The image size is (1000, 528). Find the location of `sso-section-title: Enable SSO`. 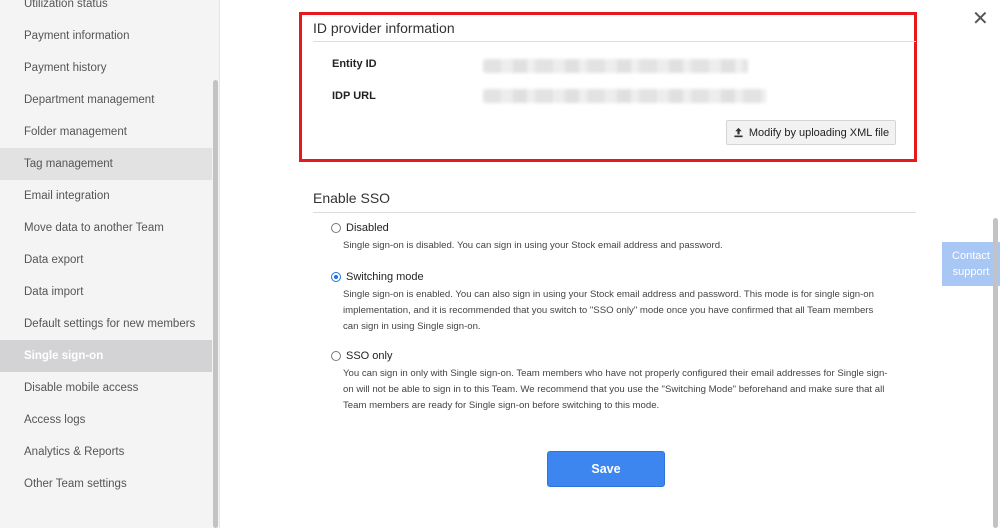

sso-section-title: Enable SSO is located at coordinates (352, 198).